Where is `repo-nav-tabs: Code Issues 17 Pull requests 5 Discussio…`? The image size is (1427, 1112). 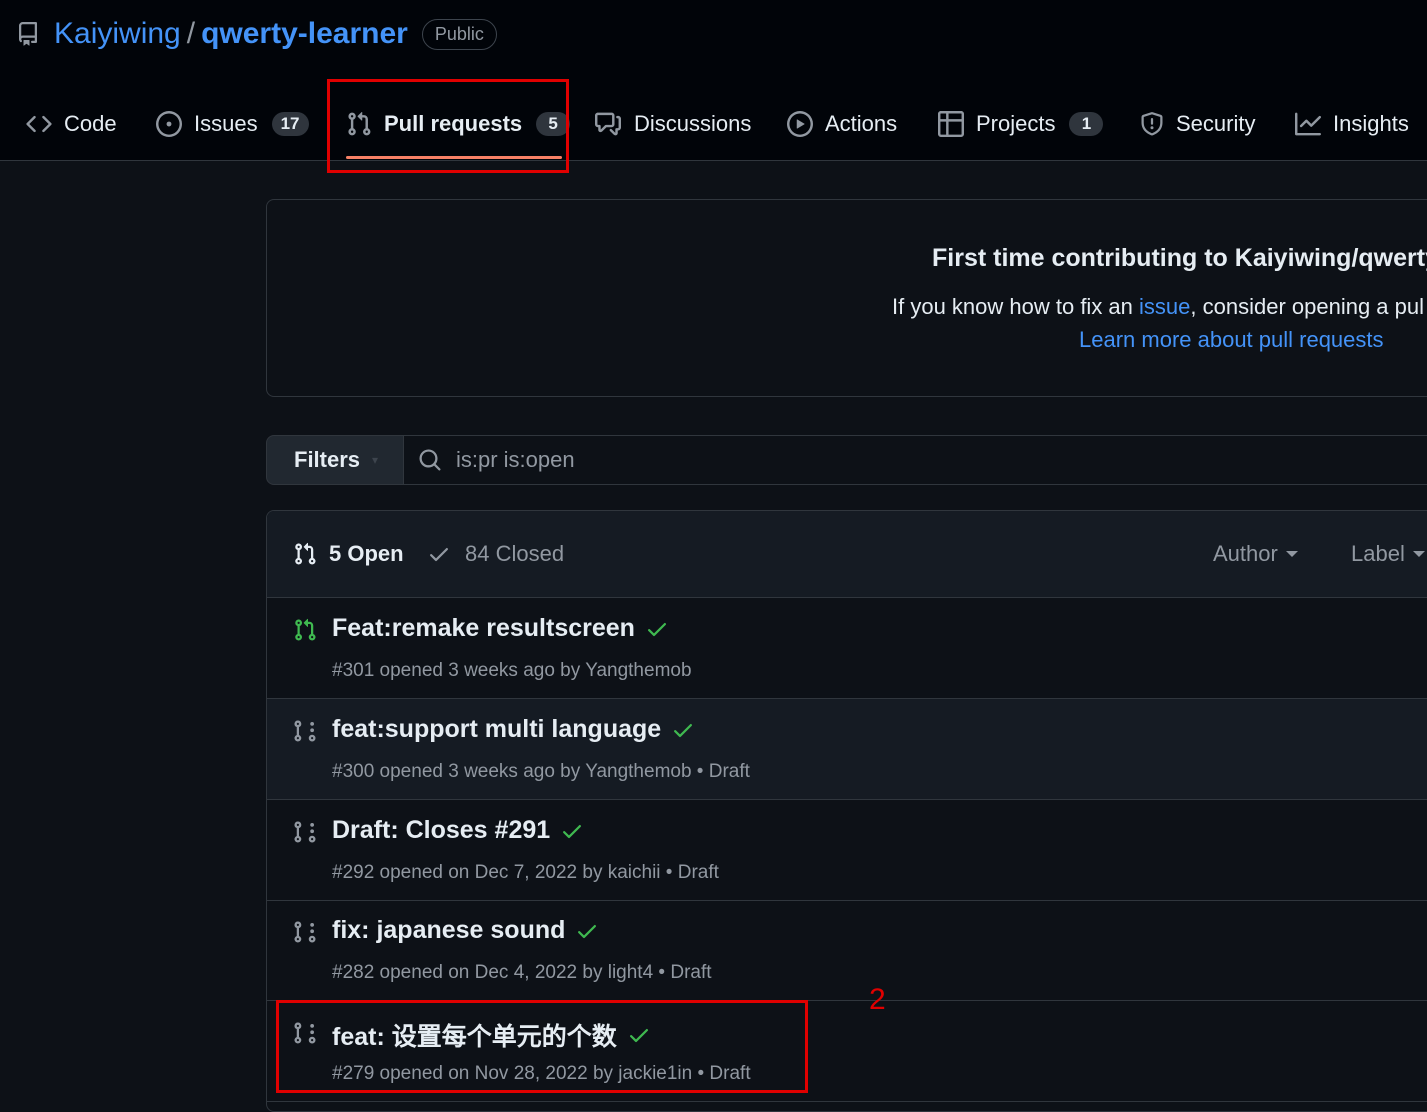 repo-nav-tabs: Code Issues 17 Pull requests 5 Discussio… is located at coordinates (713, 124).